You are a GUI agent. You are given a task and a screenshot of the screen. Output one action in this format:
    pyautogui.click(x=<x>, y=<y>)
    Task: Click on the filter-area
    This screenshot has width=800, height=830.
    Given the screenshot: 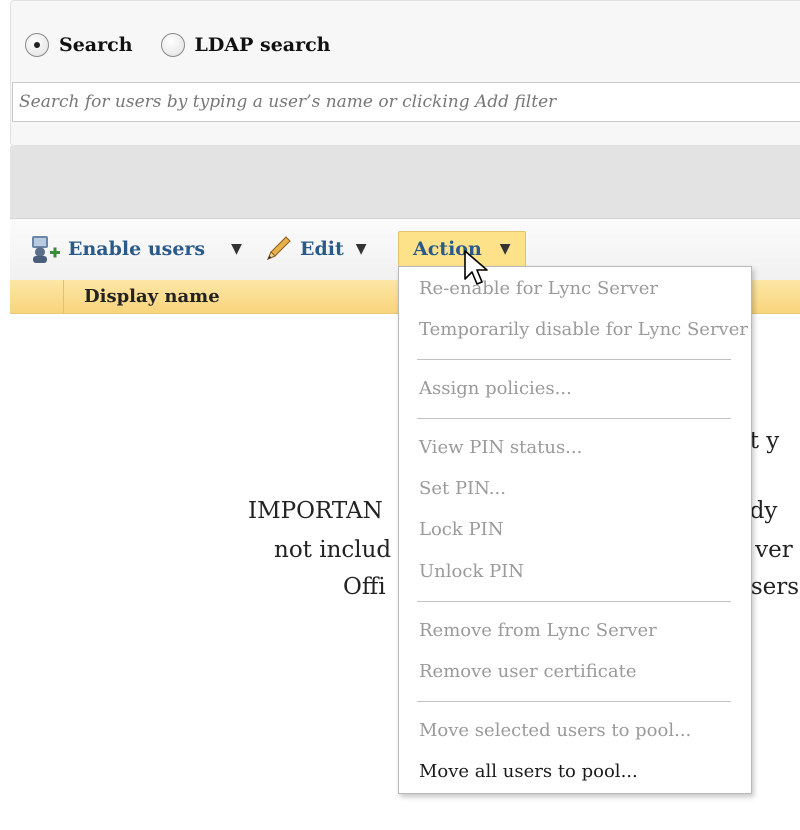 What is the action you would take?
    pyautogui.click(x=405, y=182)
    